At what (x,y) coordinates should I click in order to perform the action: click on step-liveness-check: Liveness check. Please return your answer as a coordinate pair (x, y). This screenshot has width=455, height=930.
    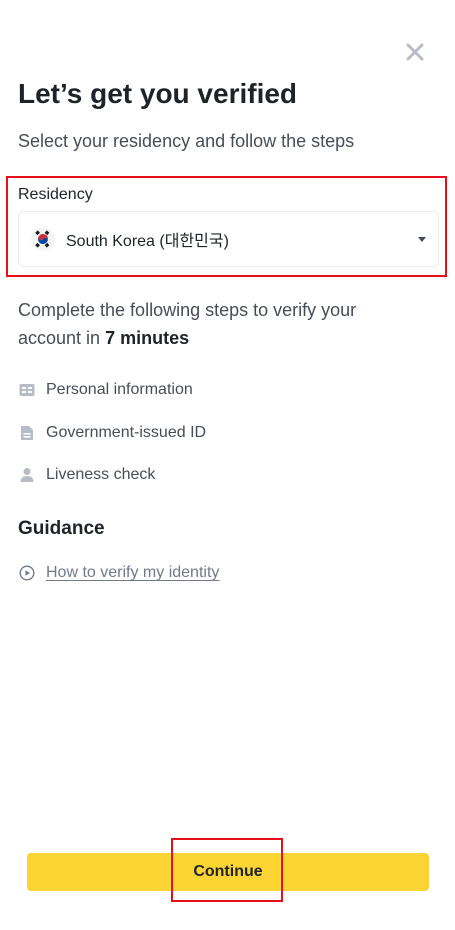
    Looking at the image, I should click on (86, 475).